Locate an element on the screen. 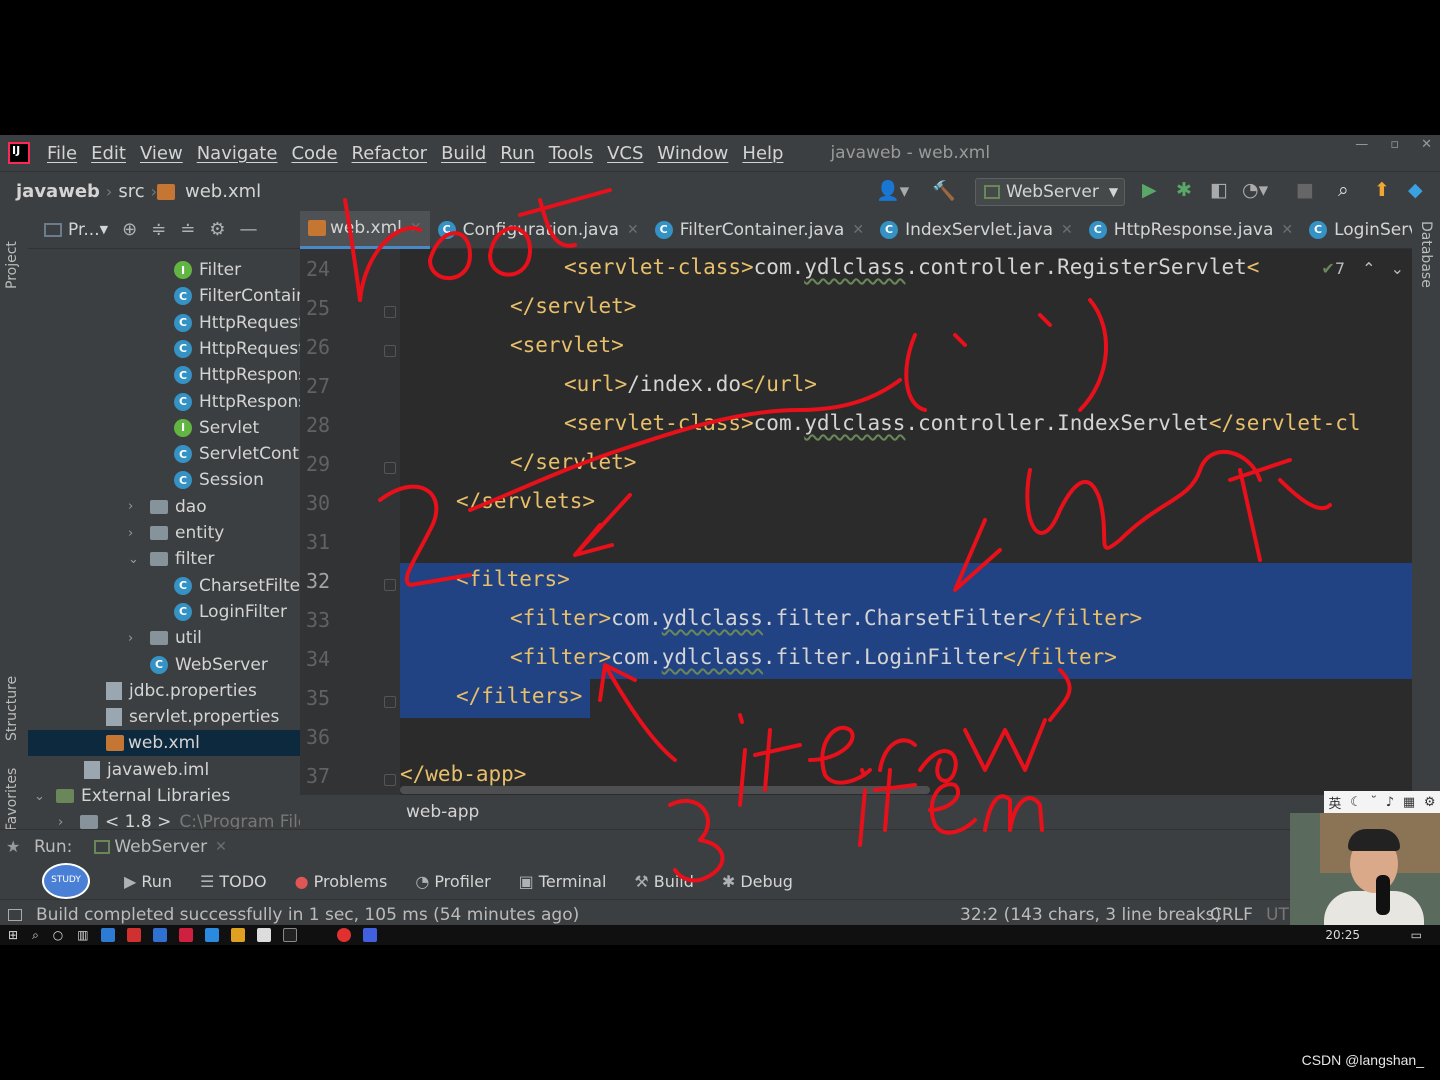 The height and width of the screenshot is (1080, 1440). menu-view: View is located at coordinates (161, 153).